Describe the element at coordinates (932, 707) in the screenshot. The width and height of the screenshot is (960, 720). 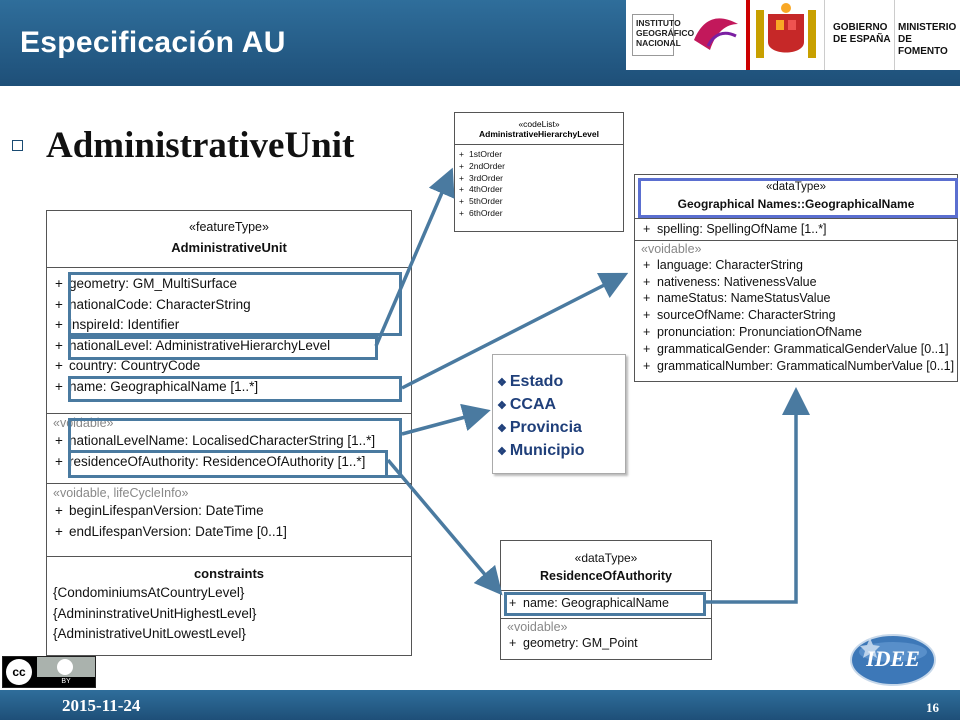
I see `page-number: 16` at that location.